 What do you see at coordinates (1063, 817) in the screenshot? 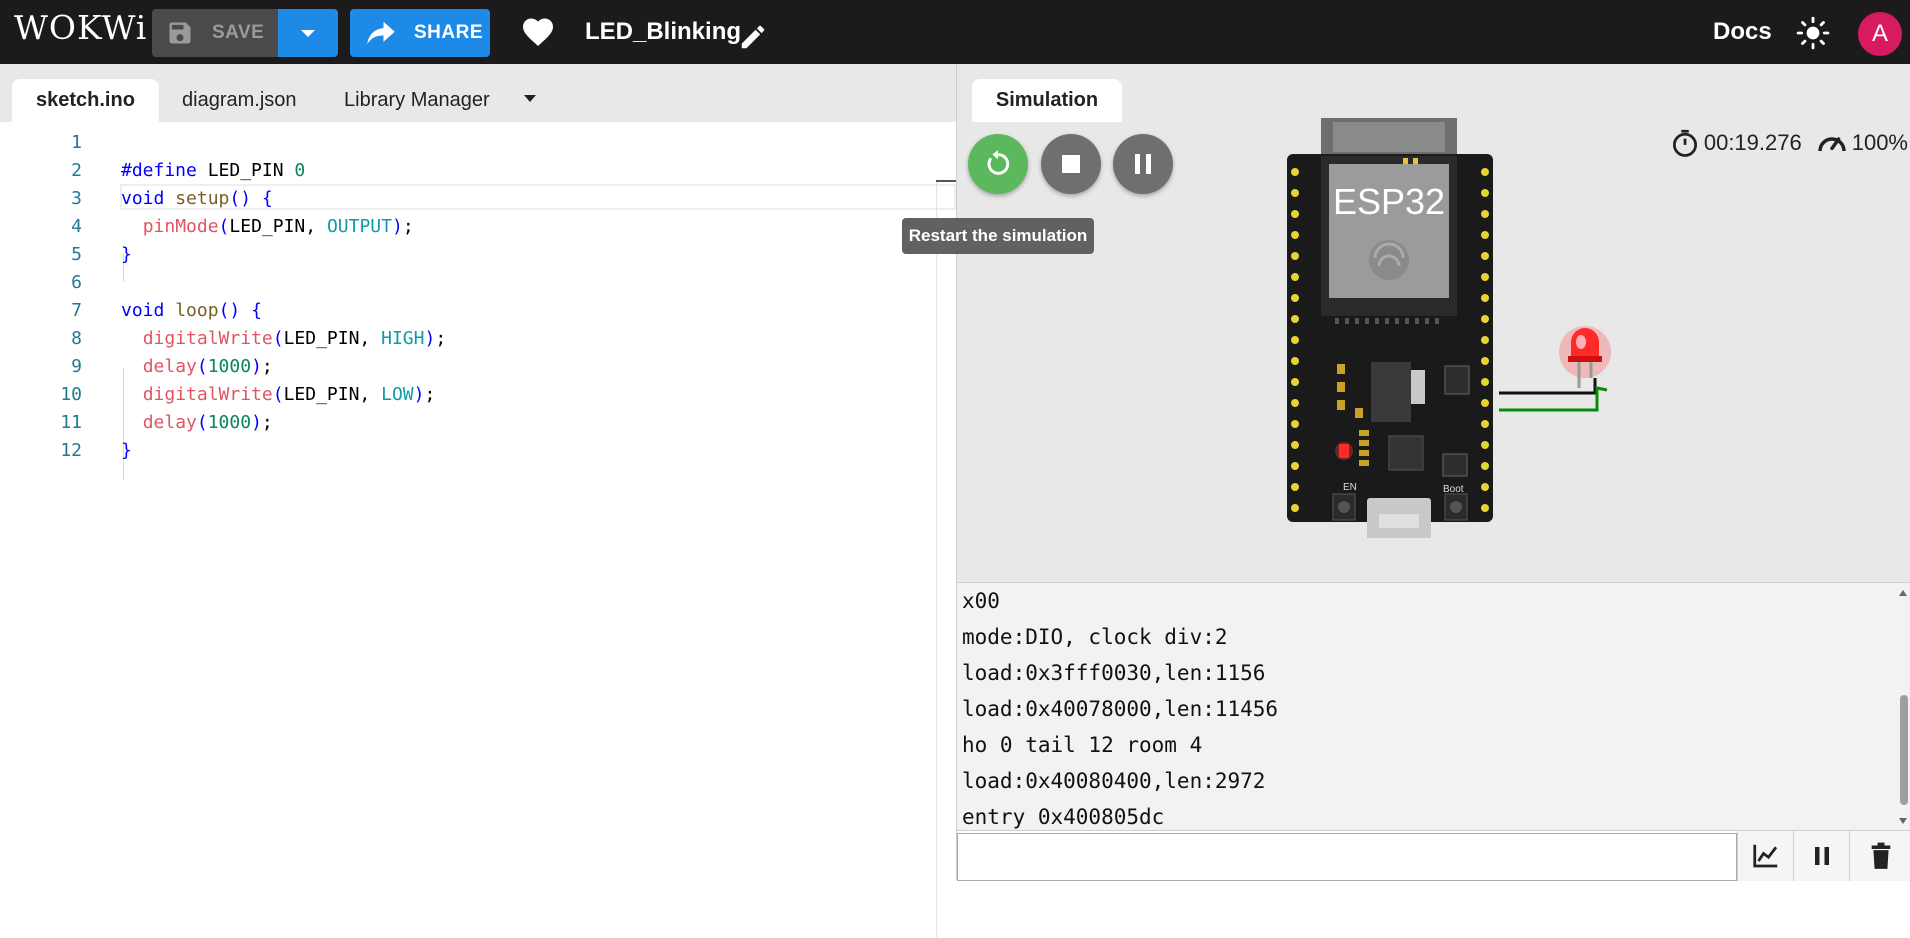
I see `serial-line: entry 0x400805dc` at bounding box center [1063, 817].